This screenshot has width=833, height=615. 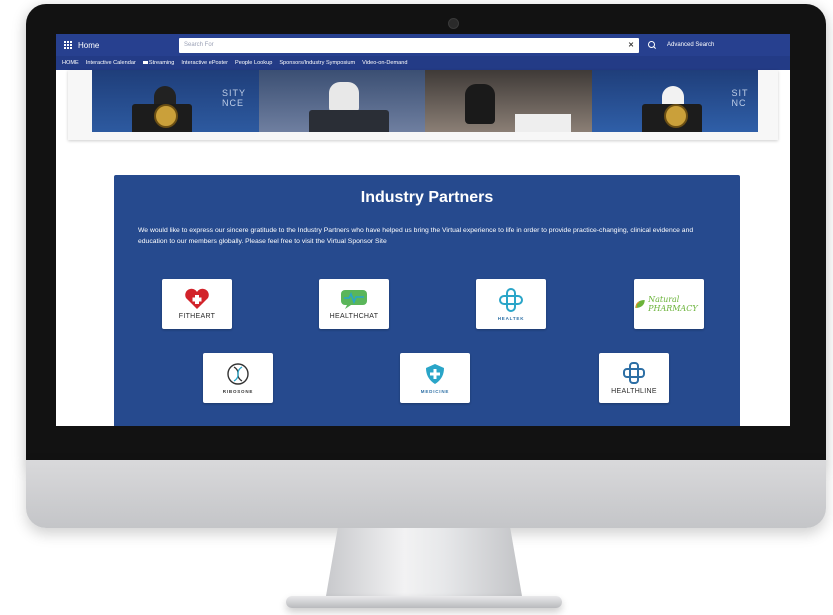 I want to click on partner-logo-healtek: HEALTEK, so click(x=511, y=304).